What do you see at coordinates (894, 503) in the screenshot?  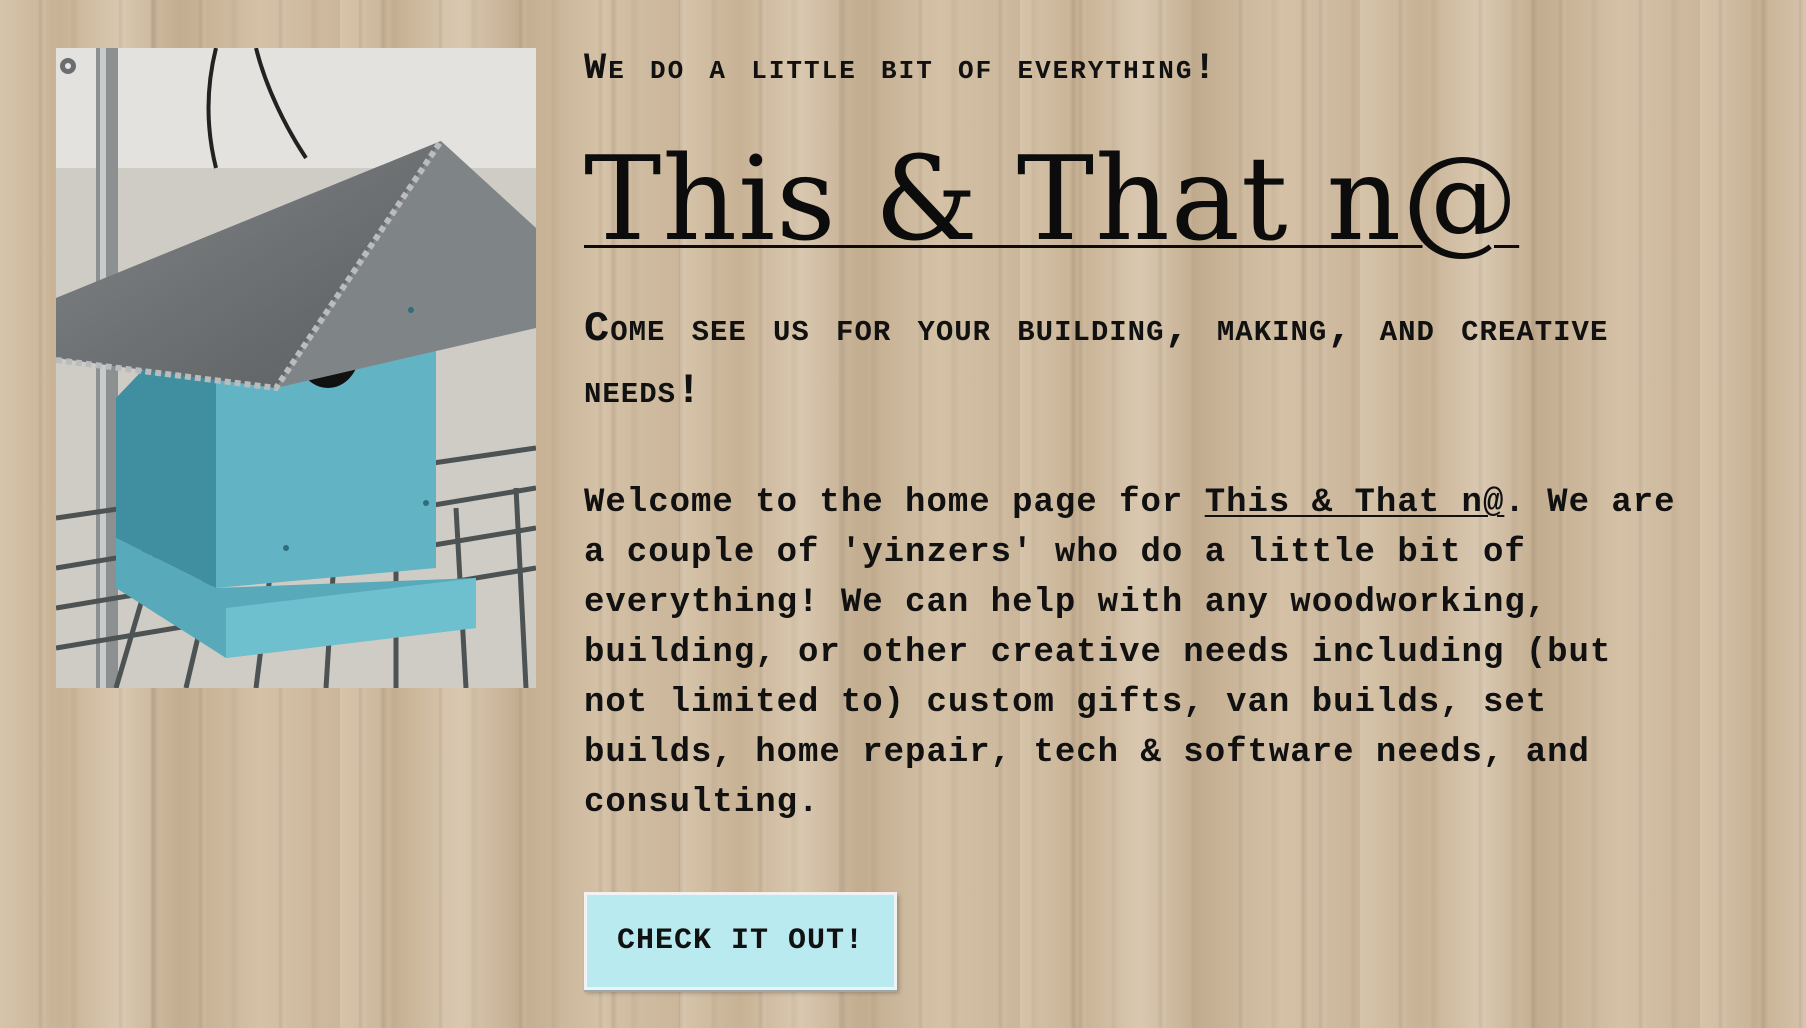 I see `intro-text-start: Welcome to the home page for` at bounding box center [894, 503].